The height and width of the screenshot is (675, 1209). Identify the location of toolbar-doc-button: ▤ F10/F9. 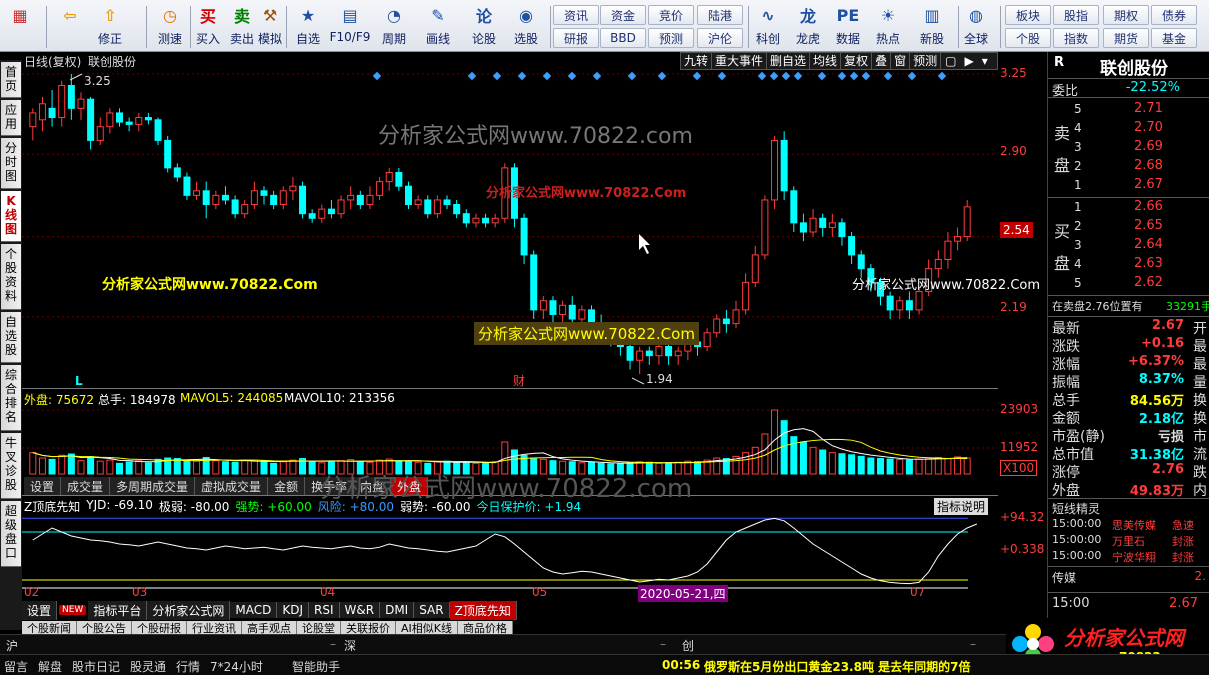
(350, 27).